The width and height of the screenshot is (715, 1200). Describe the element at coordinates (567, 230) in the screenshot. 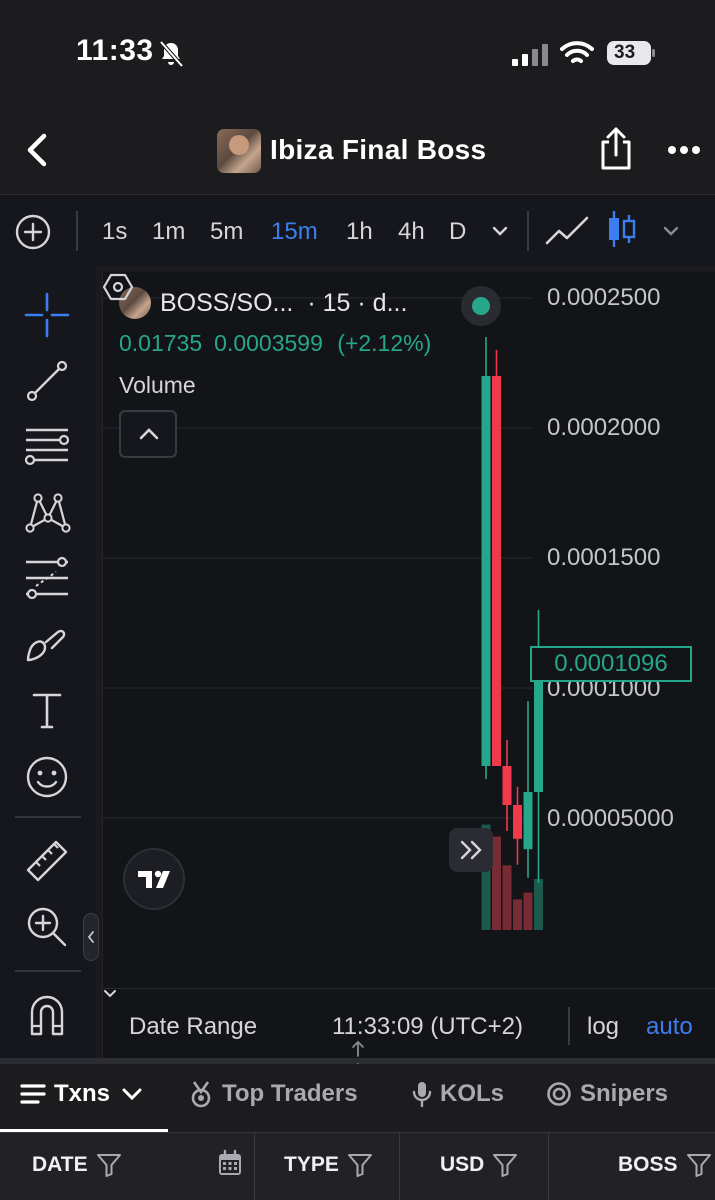

I see `line-chart-icon` at that location.